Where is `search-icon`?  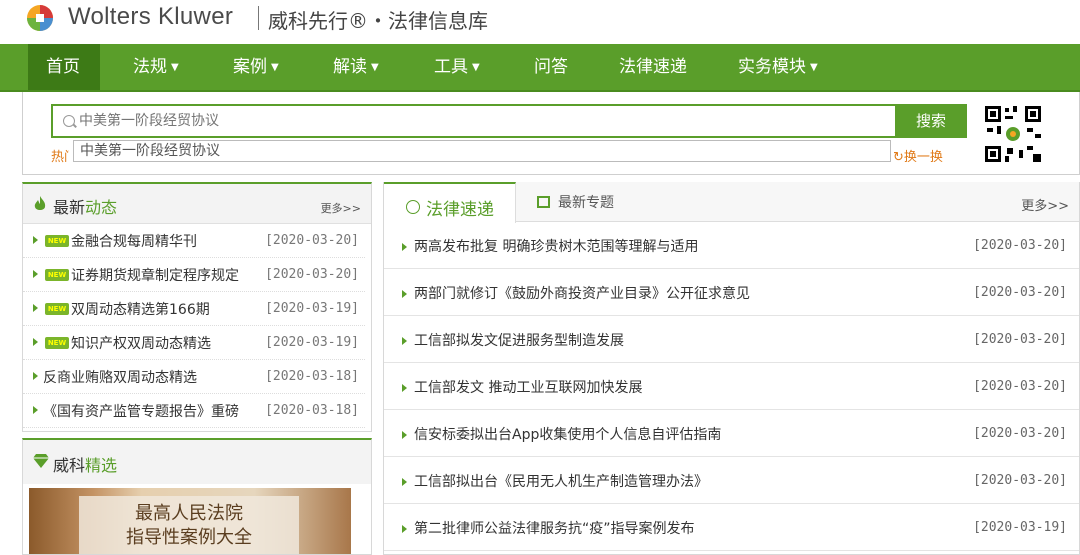 search-icon is located at coordinates (69, 121).